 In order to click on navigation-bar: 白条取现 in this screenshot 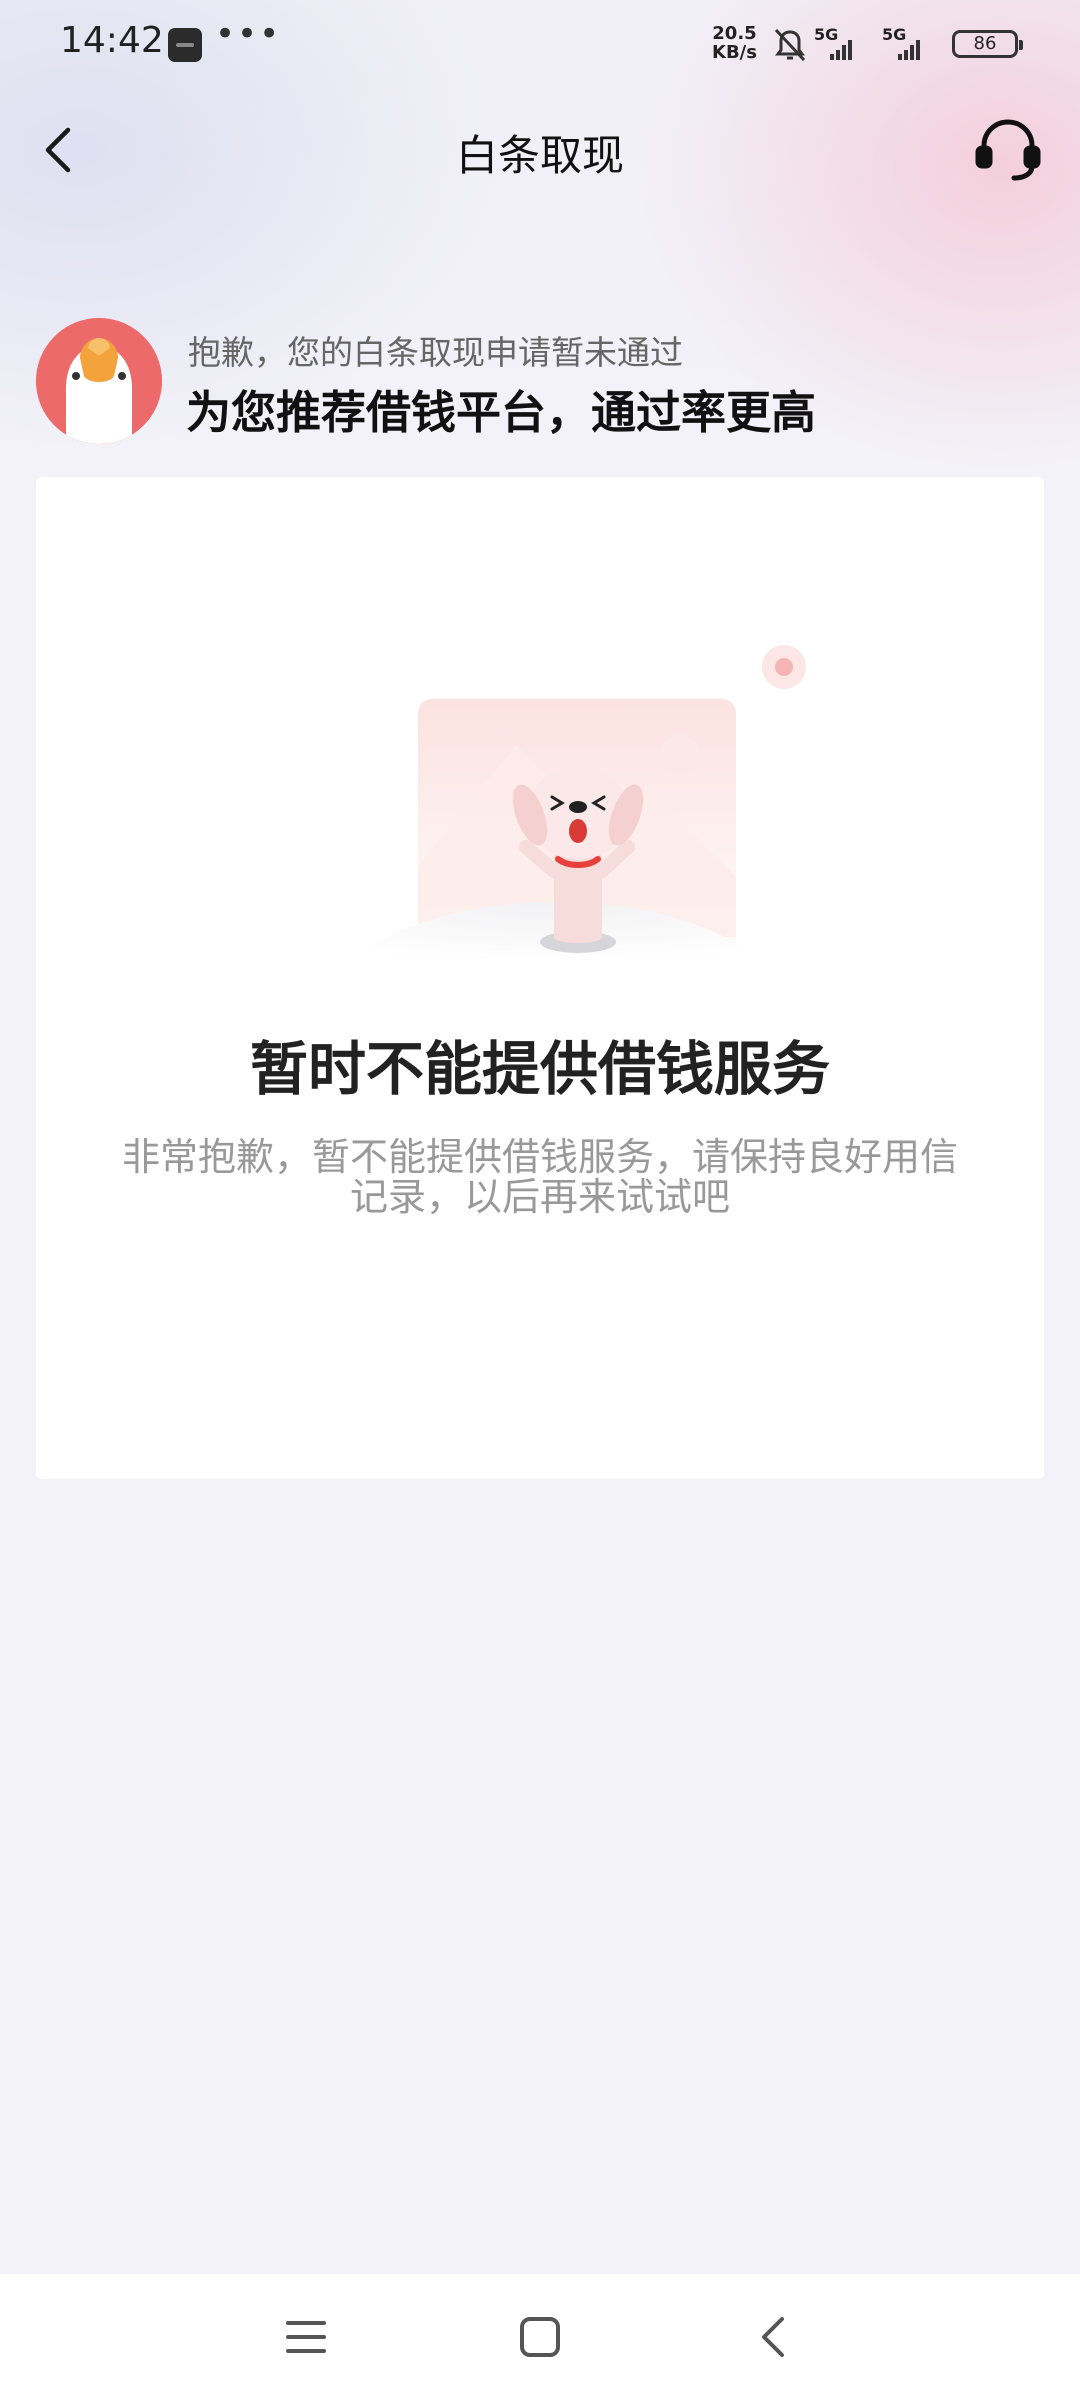, I will do `click(540, 150)`.